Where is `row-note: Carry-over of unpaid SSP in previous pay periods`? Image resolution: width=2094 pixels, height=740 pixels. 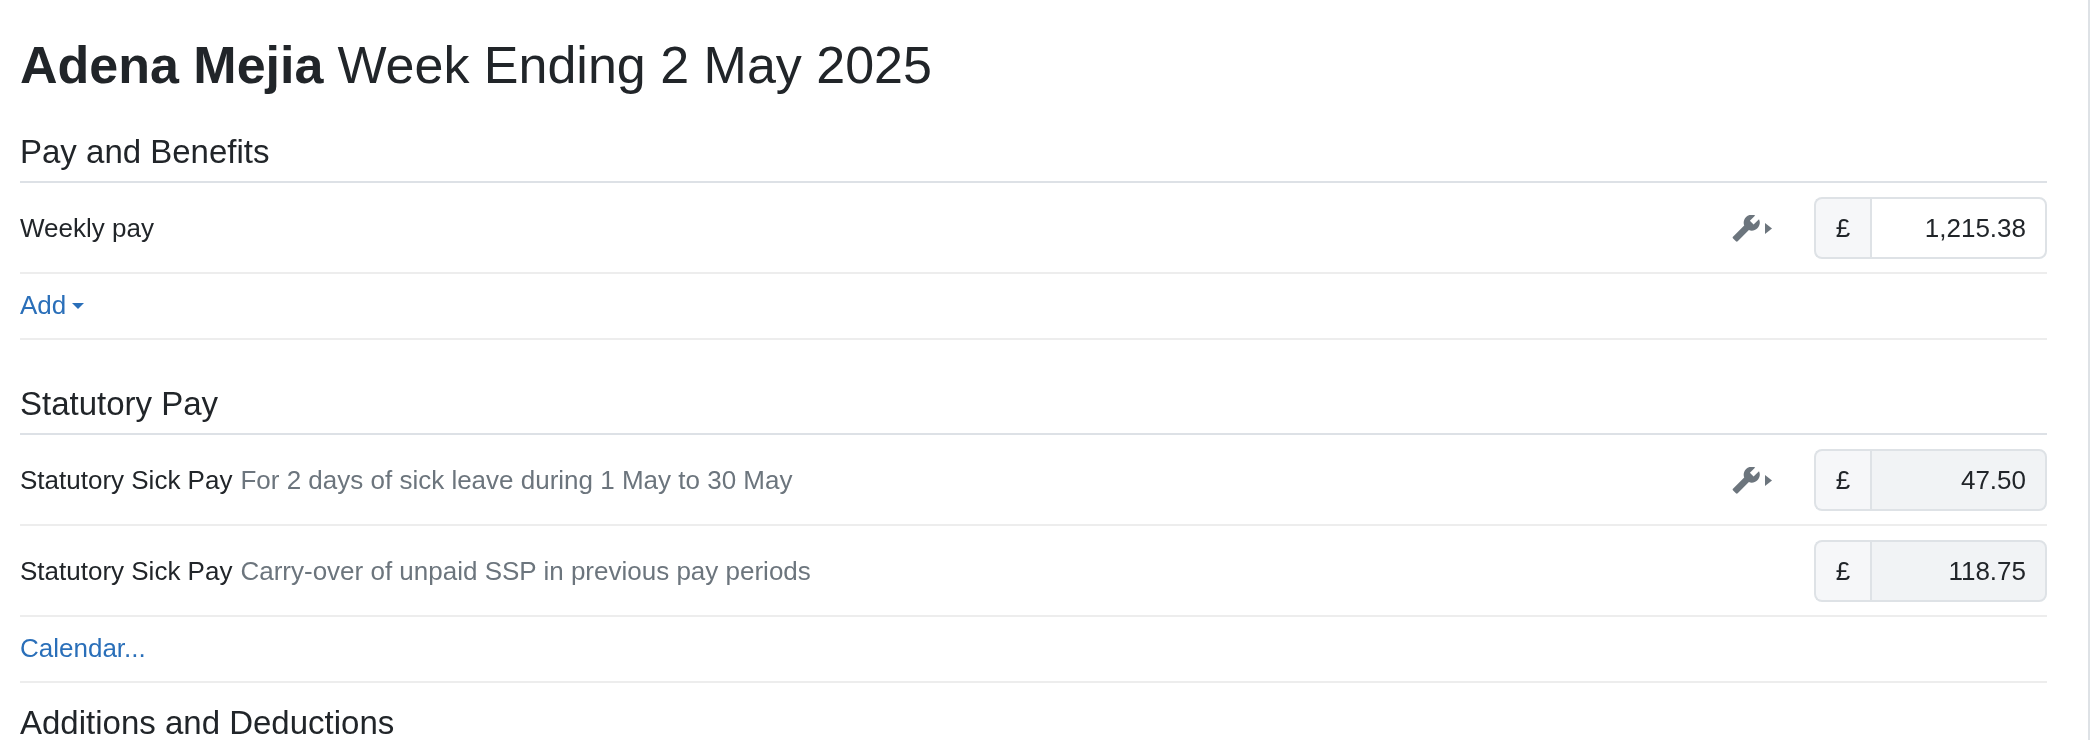 row-note: Carry-over of unpaid SSP in previous pay periods is located at coordinates (525, 570).